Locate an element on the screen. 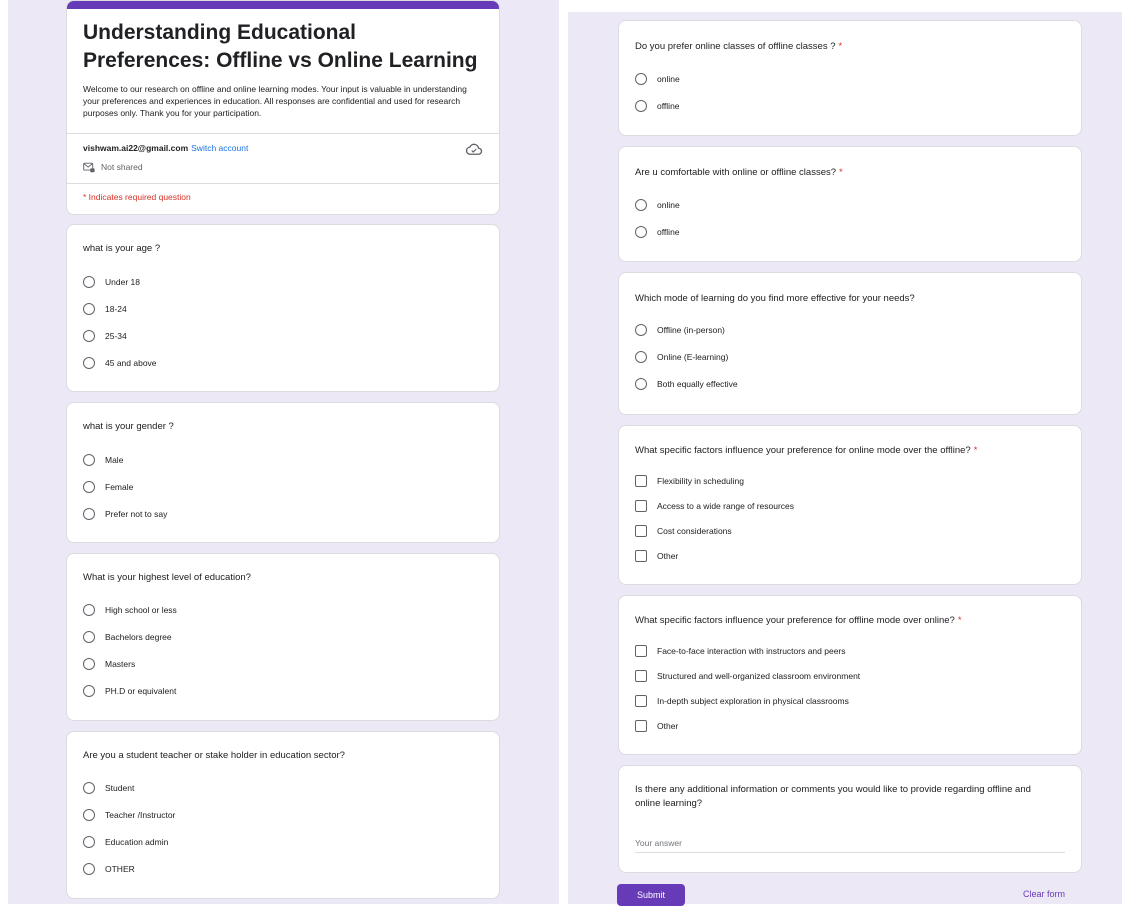 The width and height of the screenshot is (1122, 906). radio-option-high-school: High school or less is located at coordinates (130, 610).